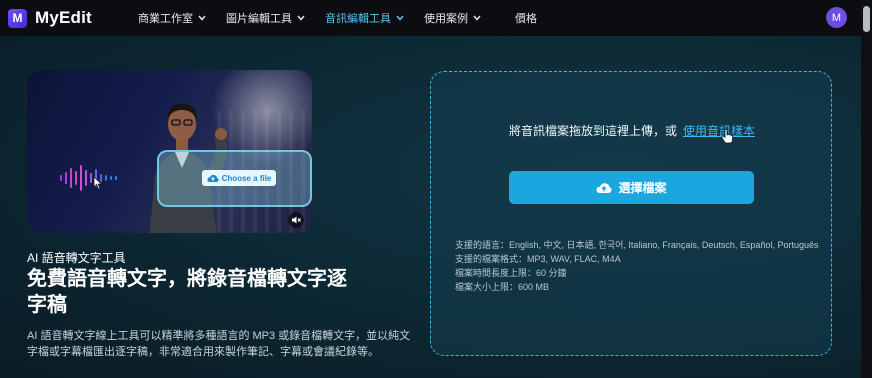 The width and height of the screenshot is (872, 378). I want to click on max-duration: 檔案時間長度上限：60 分鐘, so click(511, 273).